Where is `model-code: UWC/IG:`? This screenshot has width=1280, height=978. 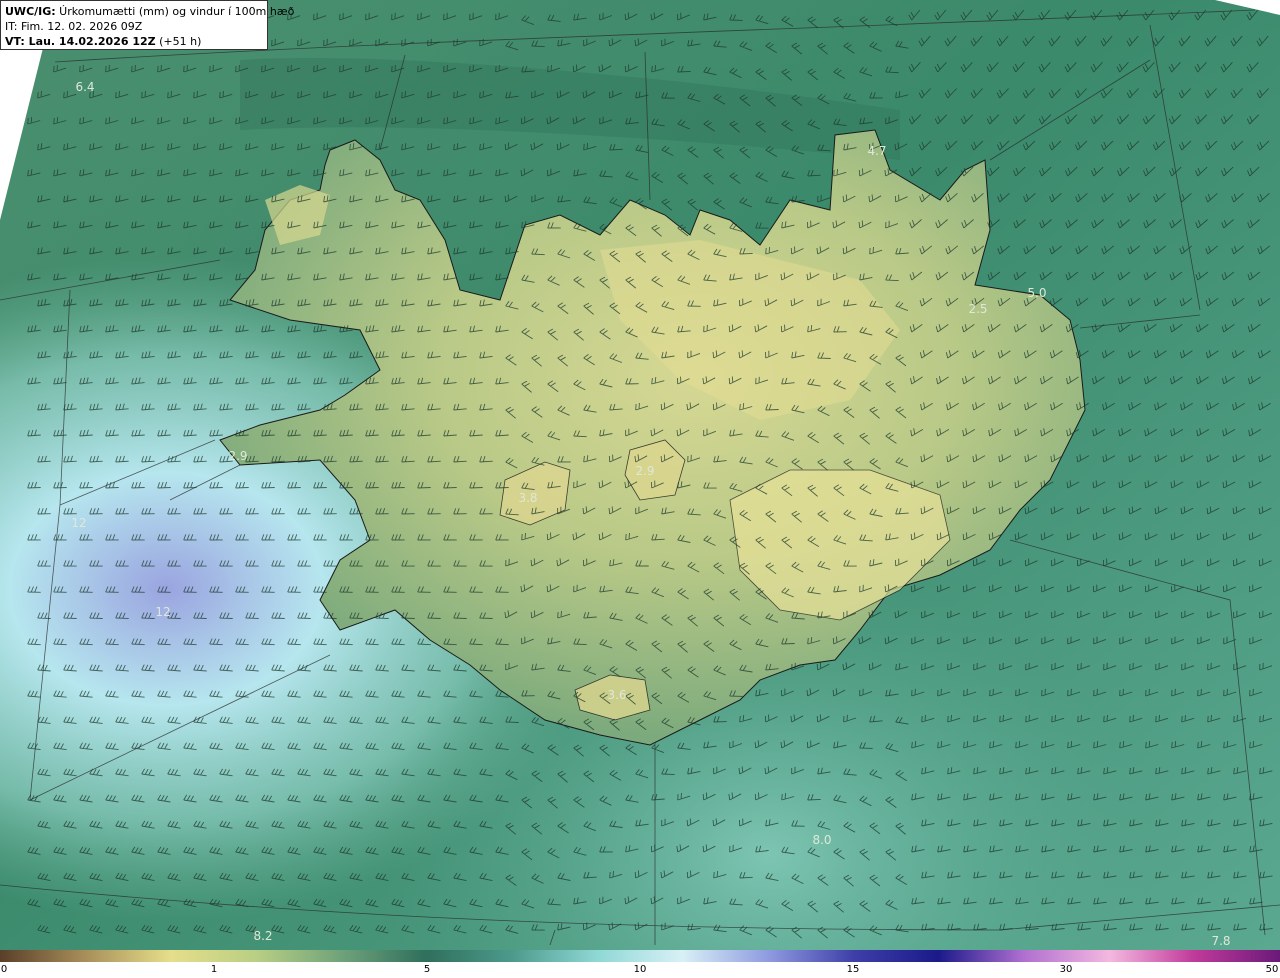
model-code: UWC/IG: is located at coordinates (30, 11).